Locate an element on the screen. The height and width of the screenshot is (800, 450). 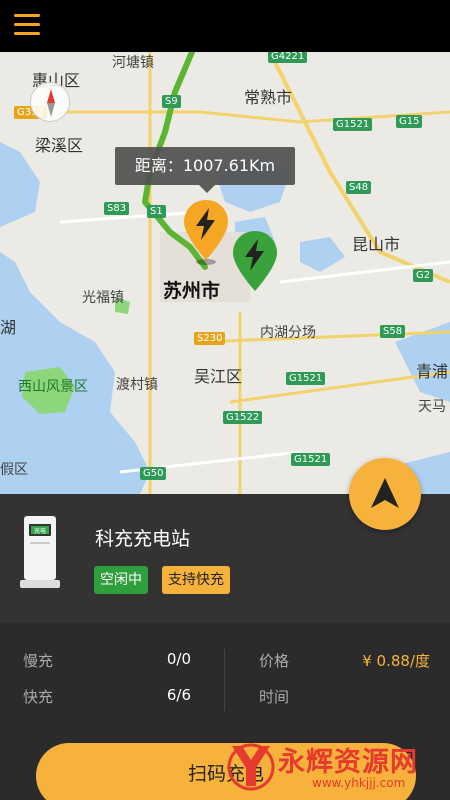
map-label-hu: 湖 is located at coordinates (8, 327).